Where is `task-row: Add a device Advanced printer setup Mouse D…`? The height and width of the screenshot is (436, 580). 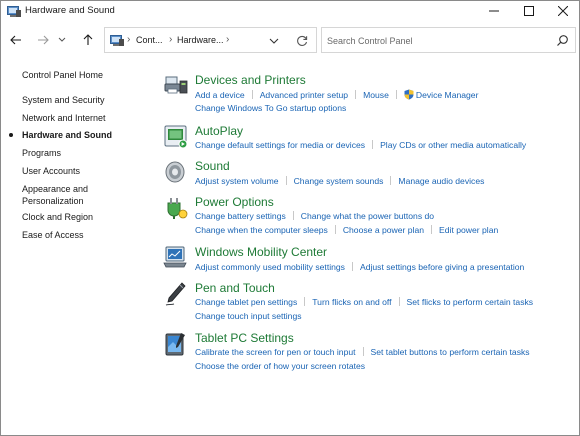
task-row: Add a device Advanced printer setup Mouse D… is located at coordinates (336, 95).